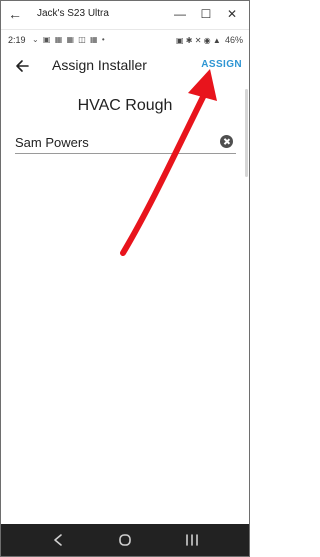 The image size is (320, 557). I want to click on close-button: ✕, so click(232, 14).